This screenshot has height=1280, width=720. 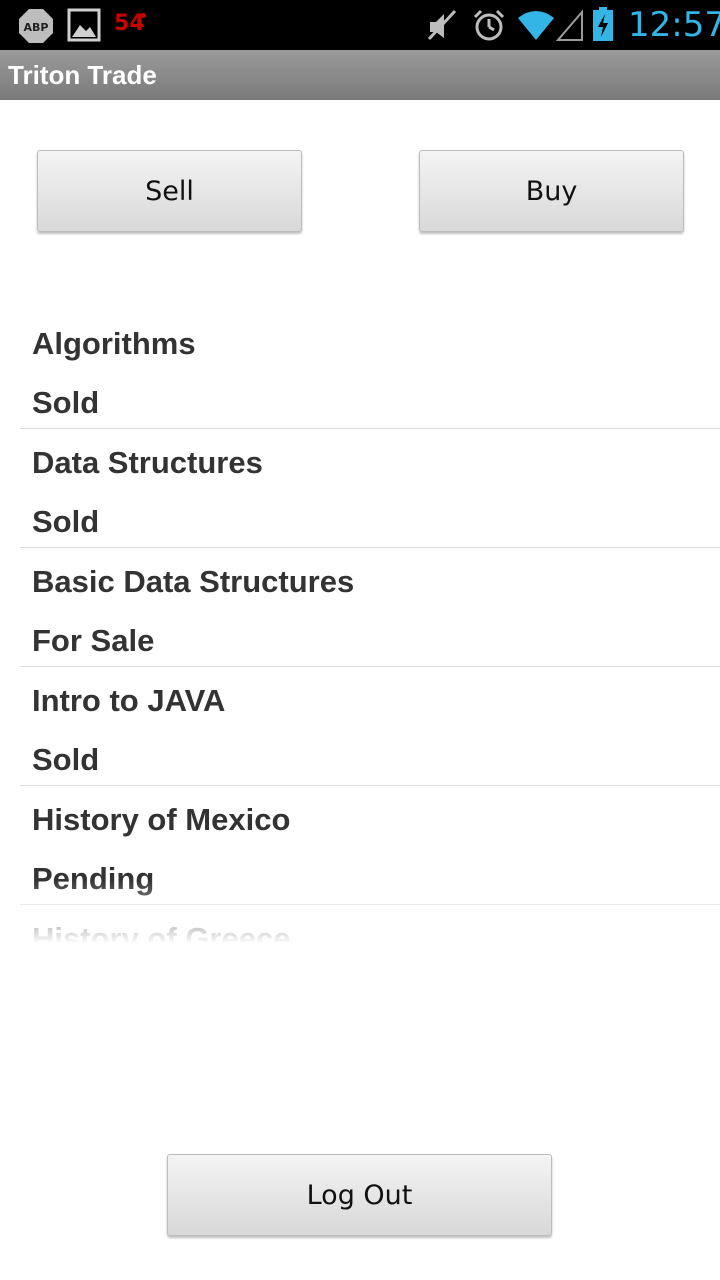 What do you see at coordinates (360, 75) in the screenshot?
I see `app-title-bar: Triton Trade` at bounding box center [360, 75].